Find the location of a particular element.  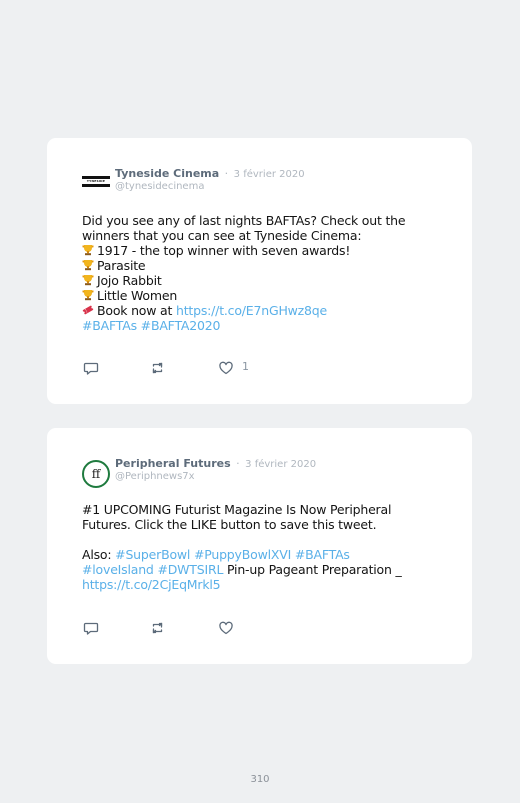

ticket-icon is located at coordinates (88, 310).